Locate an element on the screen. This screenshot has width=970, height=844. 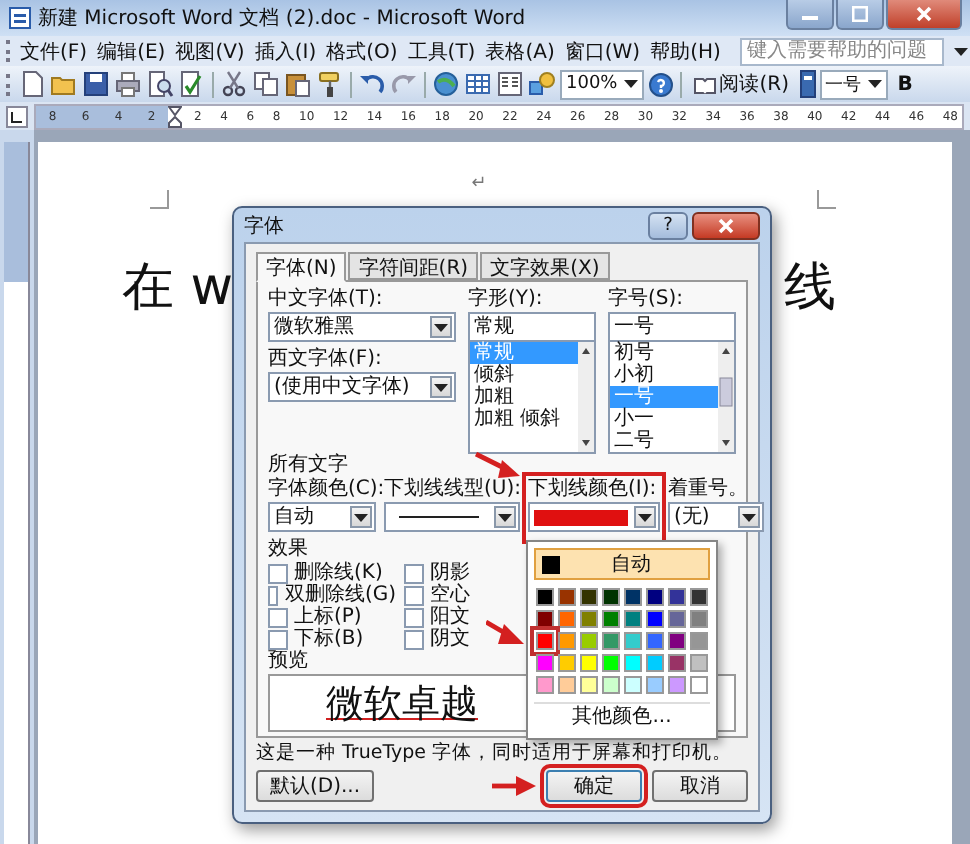
font-select: 微软雅黑 is located at coordinates (362, 327).